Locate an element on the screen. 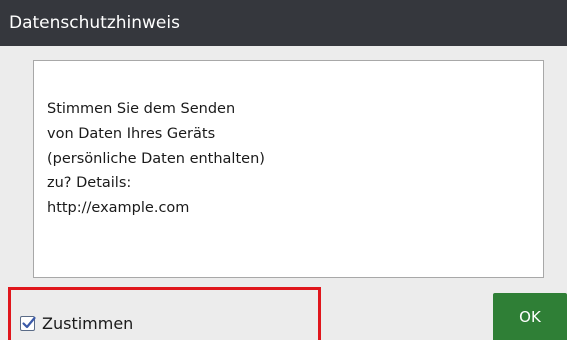 This screenshot has height=340, width=567. ok-button: OK is located at coordinates (530, 316).